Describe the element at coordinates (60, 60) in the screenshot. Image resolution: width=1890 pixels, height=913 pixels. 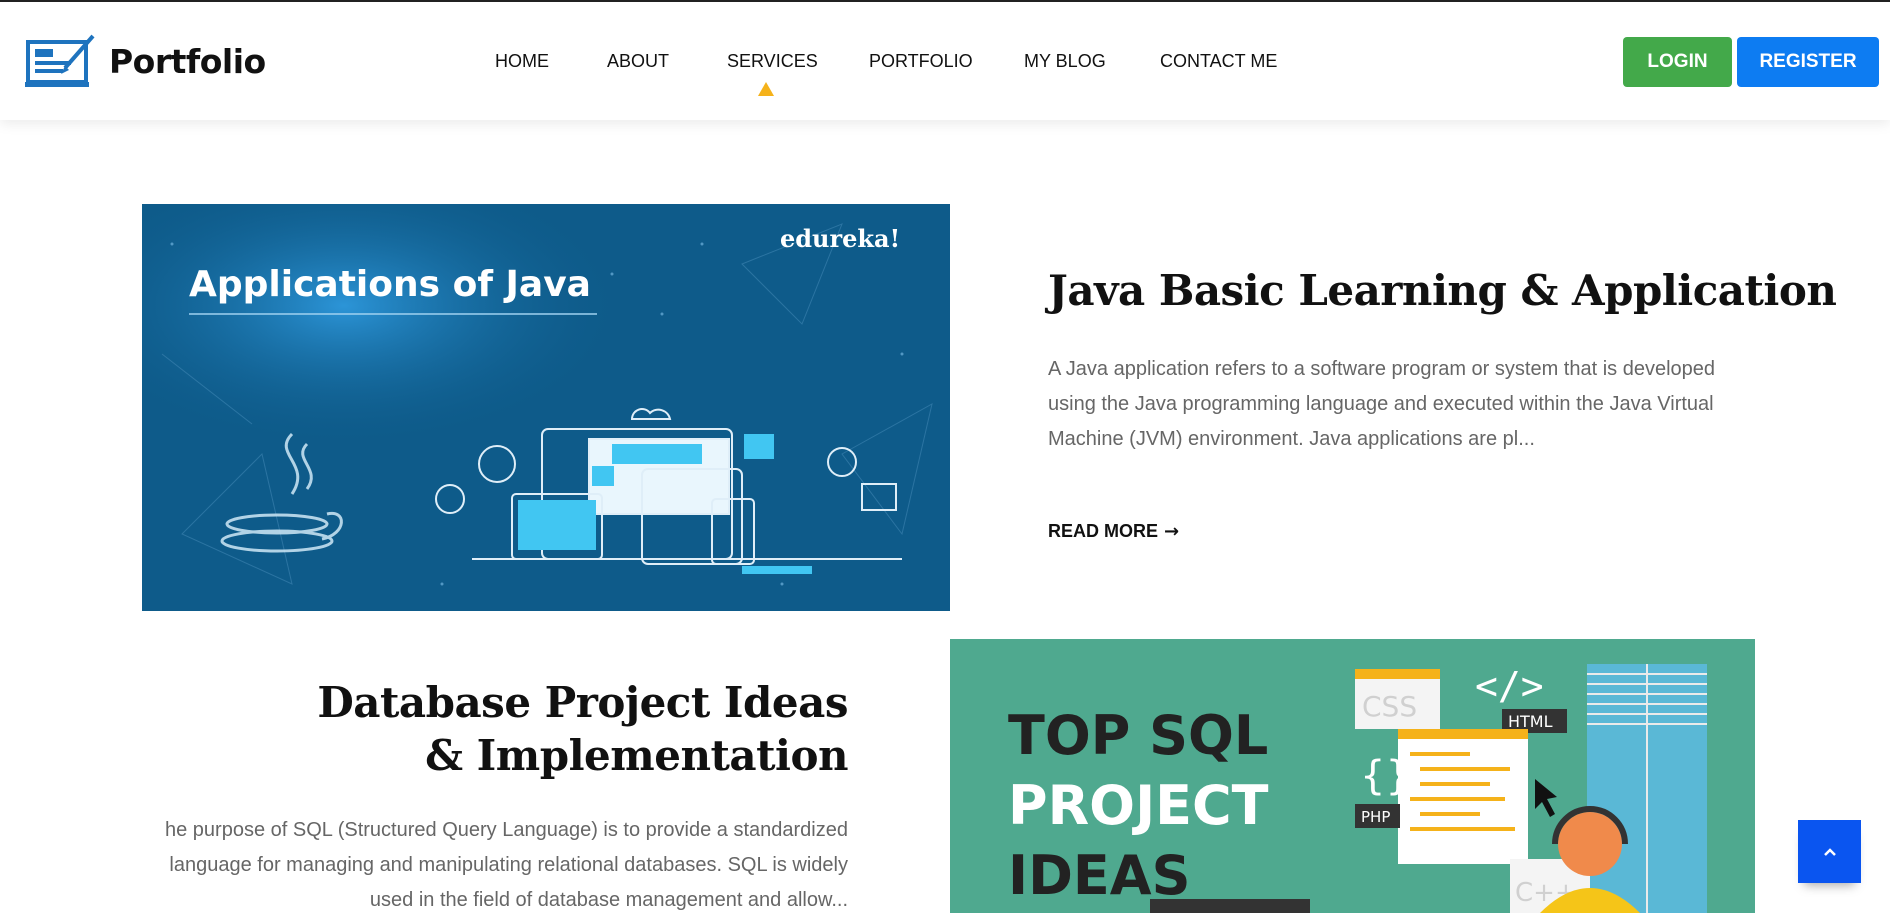
I see `portfolio-logo-icon` at that location.